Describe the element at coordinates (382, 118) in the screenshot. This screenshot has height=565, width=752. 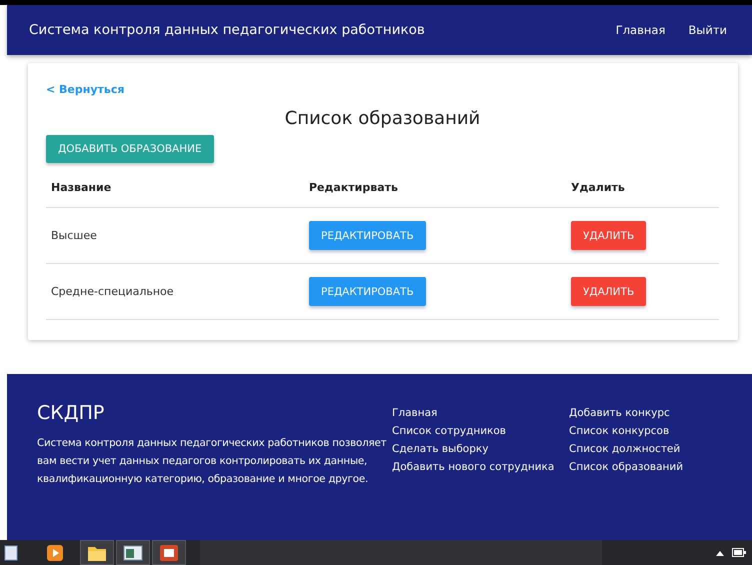
I see `page-heading: Список образований` at that location.